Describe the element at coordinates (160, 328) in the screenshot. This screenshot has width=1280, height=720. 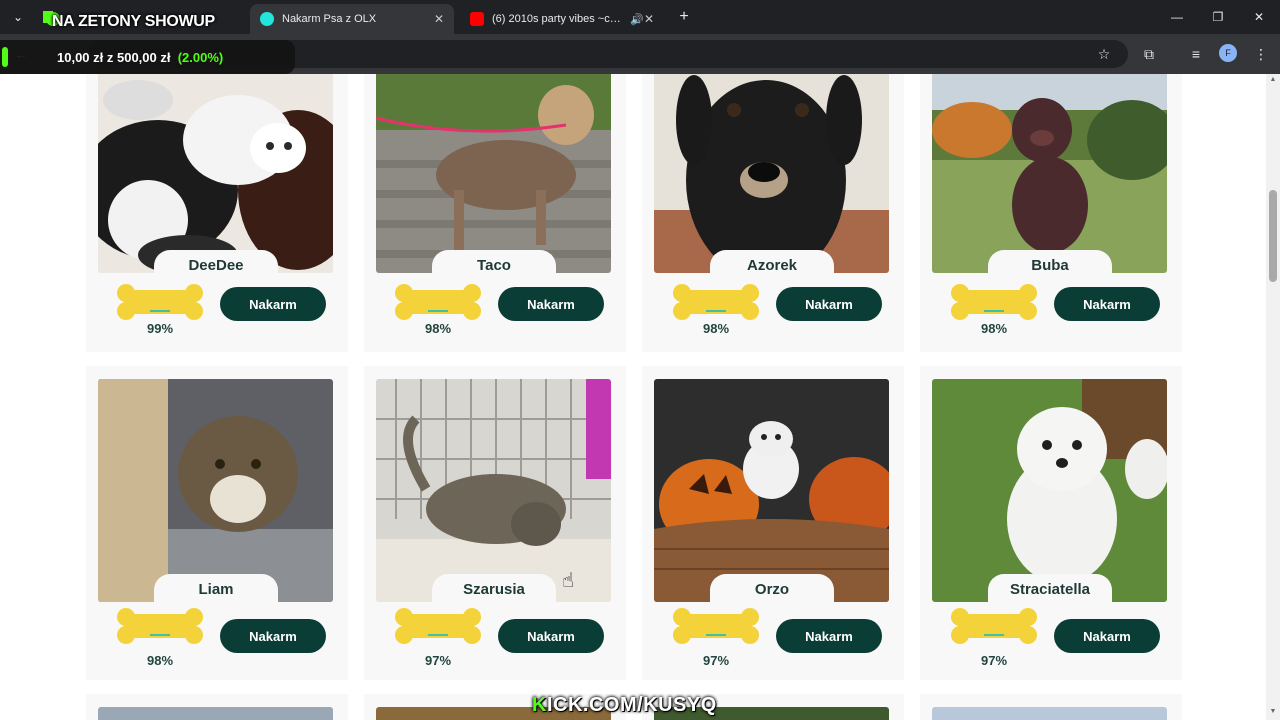
I see `food-percent: 99%` at that location.